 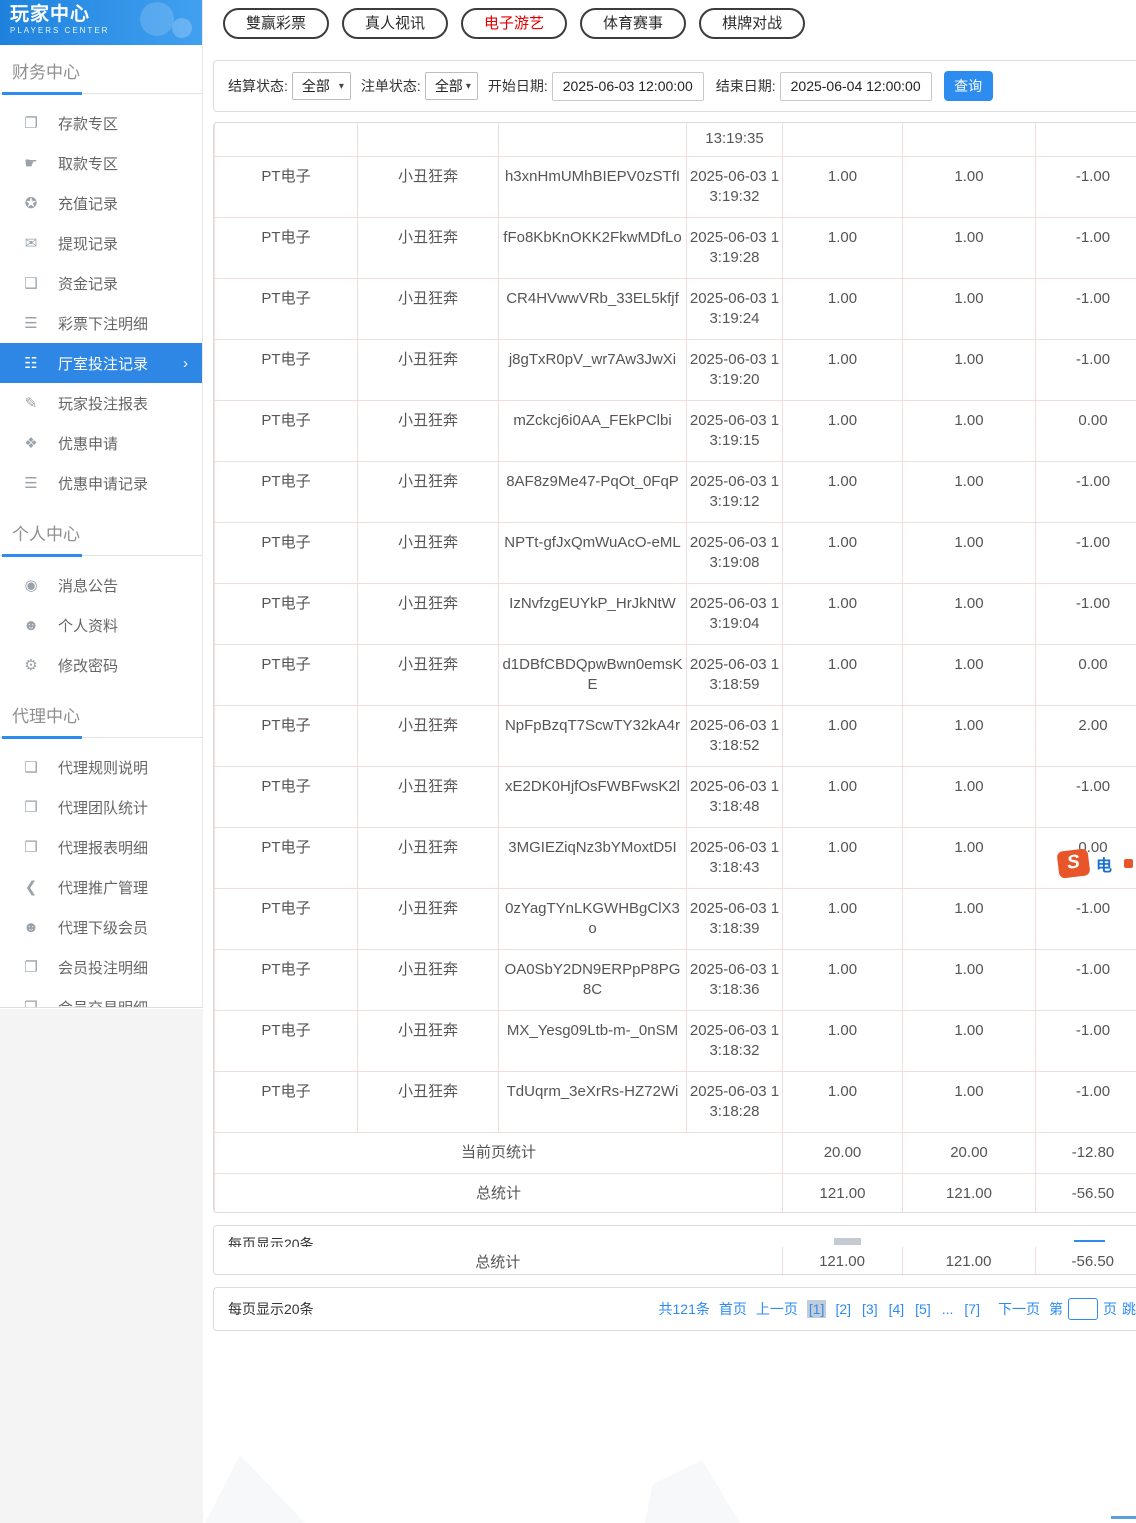 What do you see at coordinates (101, 163) in the screenshot?
I see `sidebar-item-withdraw-zone: ☛ 取款专区` at bounding box center [101, 163].